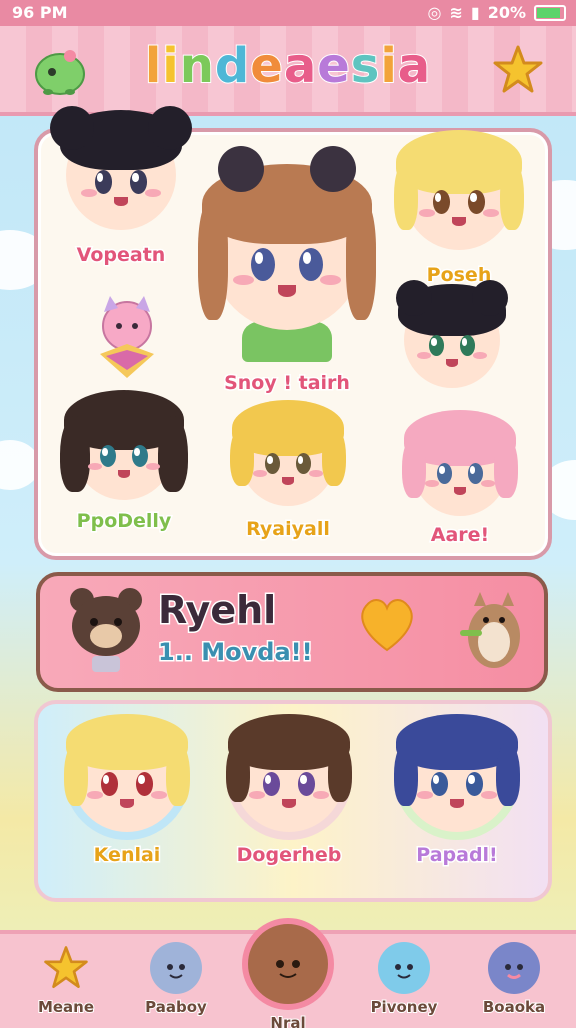 This screenshot has width=576, height=1032. I want to click on heart-icon, so click(387, 625).